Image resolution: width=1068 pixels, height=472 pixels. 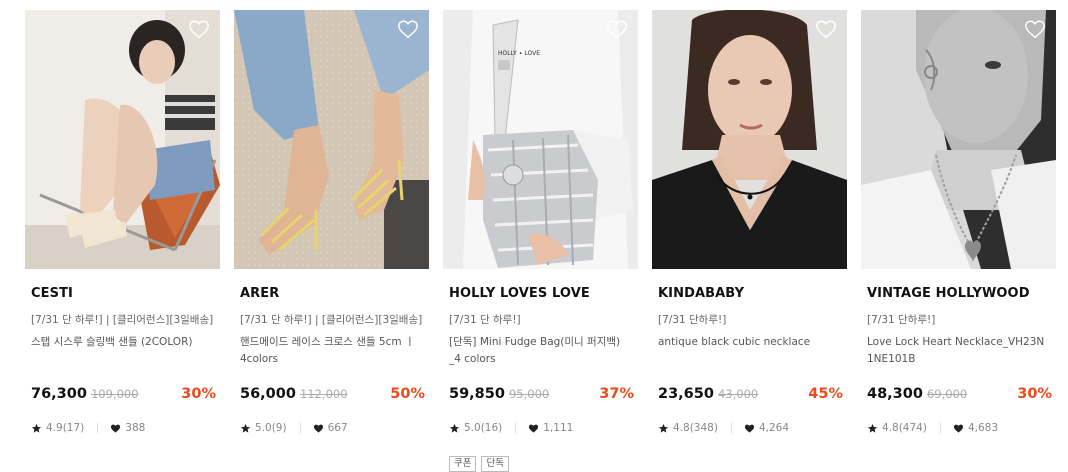 I want to click on product-name: 핸드메이드 레이스 크로스 샌들 5cm ㅣ 4colors, so click(x=331, y=355).